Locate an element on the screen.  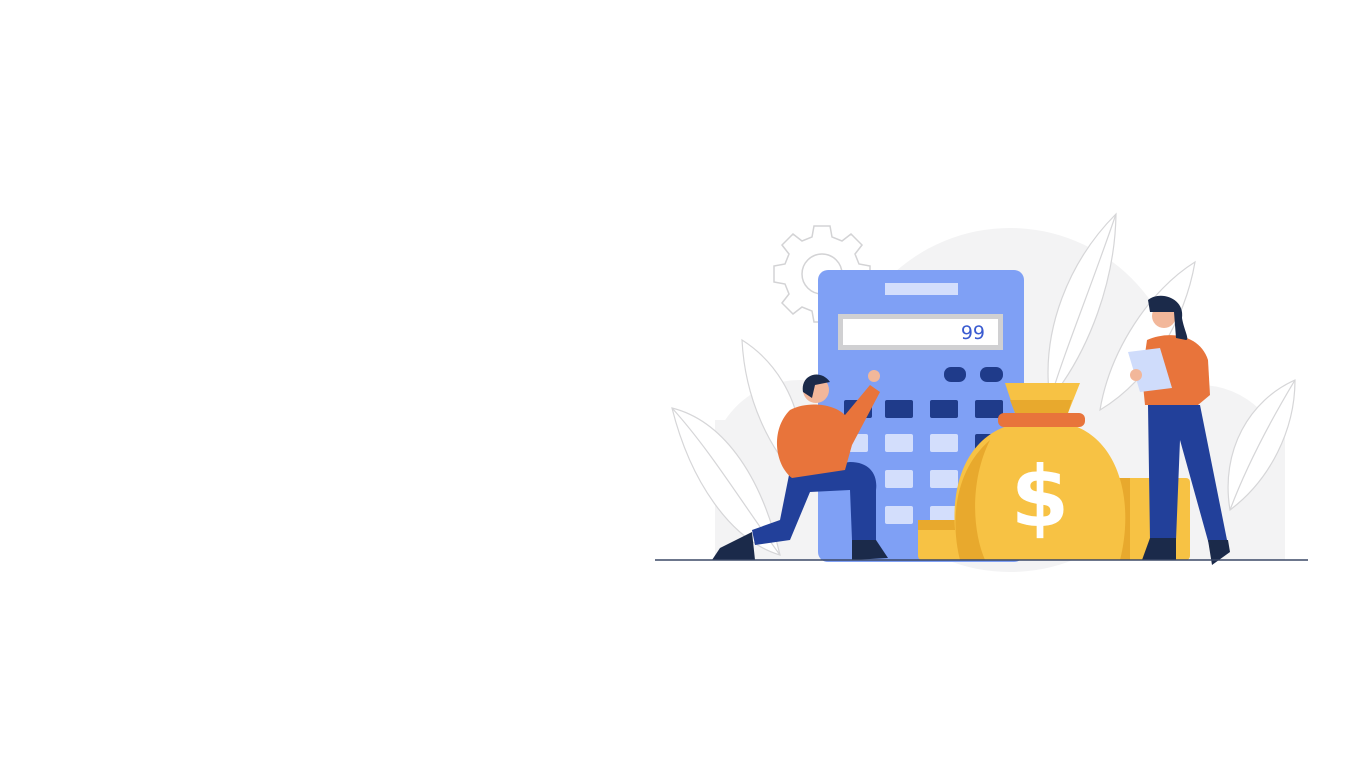
dollar-sign: $ is located at coordinates (1040, 497).